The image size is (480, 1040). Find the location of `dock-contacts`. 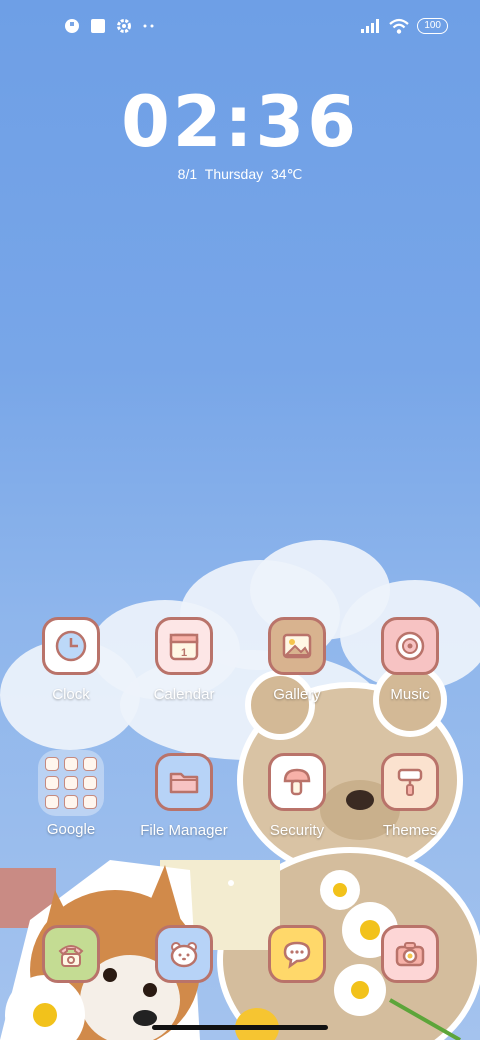

dock-contacts is located at coordinates (184, 954).